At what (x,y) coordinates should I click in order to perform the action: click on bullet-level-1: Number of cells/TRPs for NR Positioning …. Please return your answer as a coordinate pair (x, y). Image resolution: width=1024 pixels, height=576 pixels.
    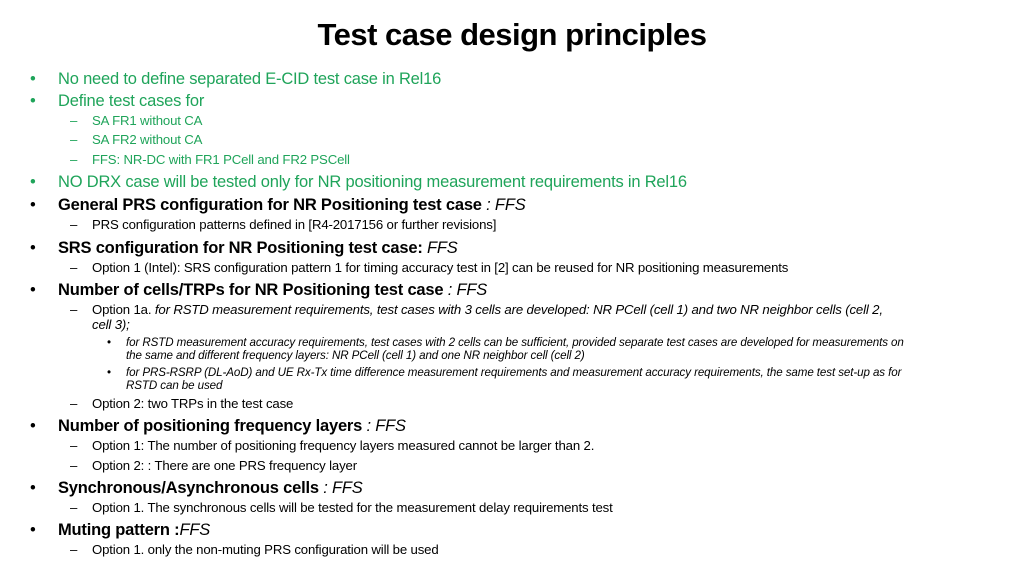
    Looking at the image, I should click on (272, 290).